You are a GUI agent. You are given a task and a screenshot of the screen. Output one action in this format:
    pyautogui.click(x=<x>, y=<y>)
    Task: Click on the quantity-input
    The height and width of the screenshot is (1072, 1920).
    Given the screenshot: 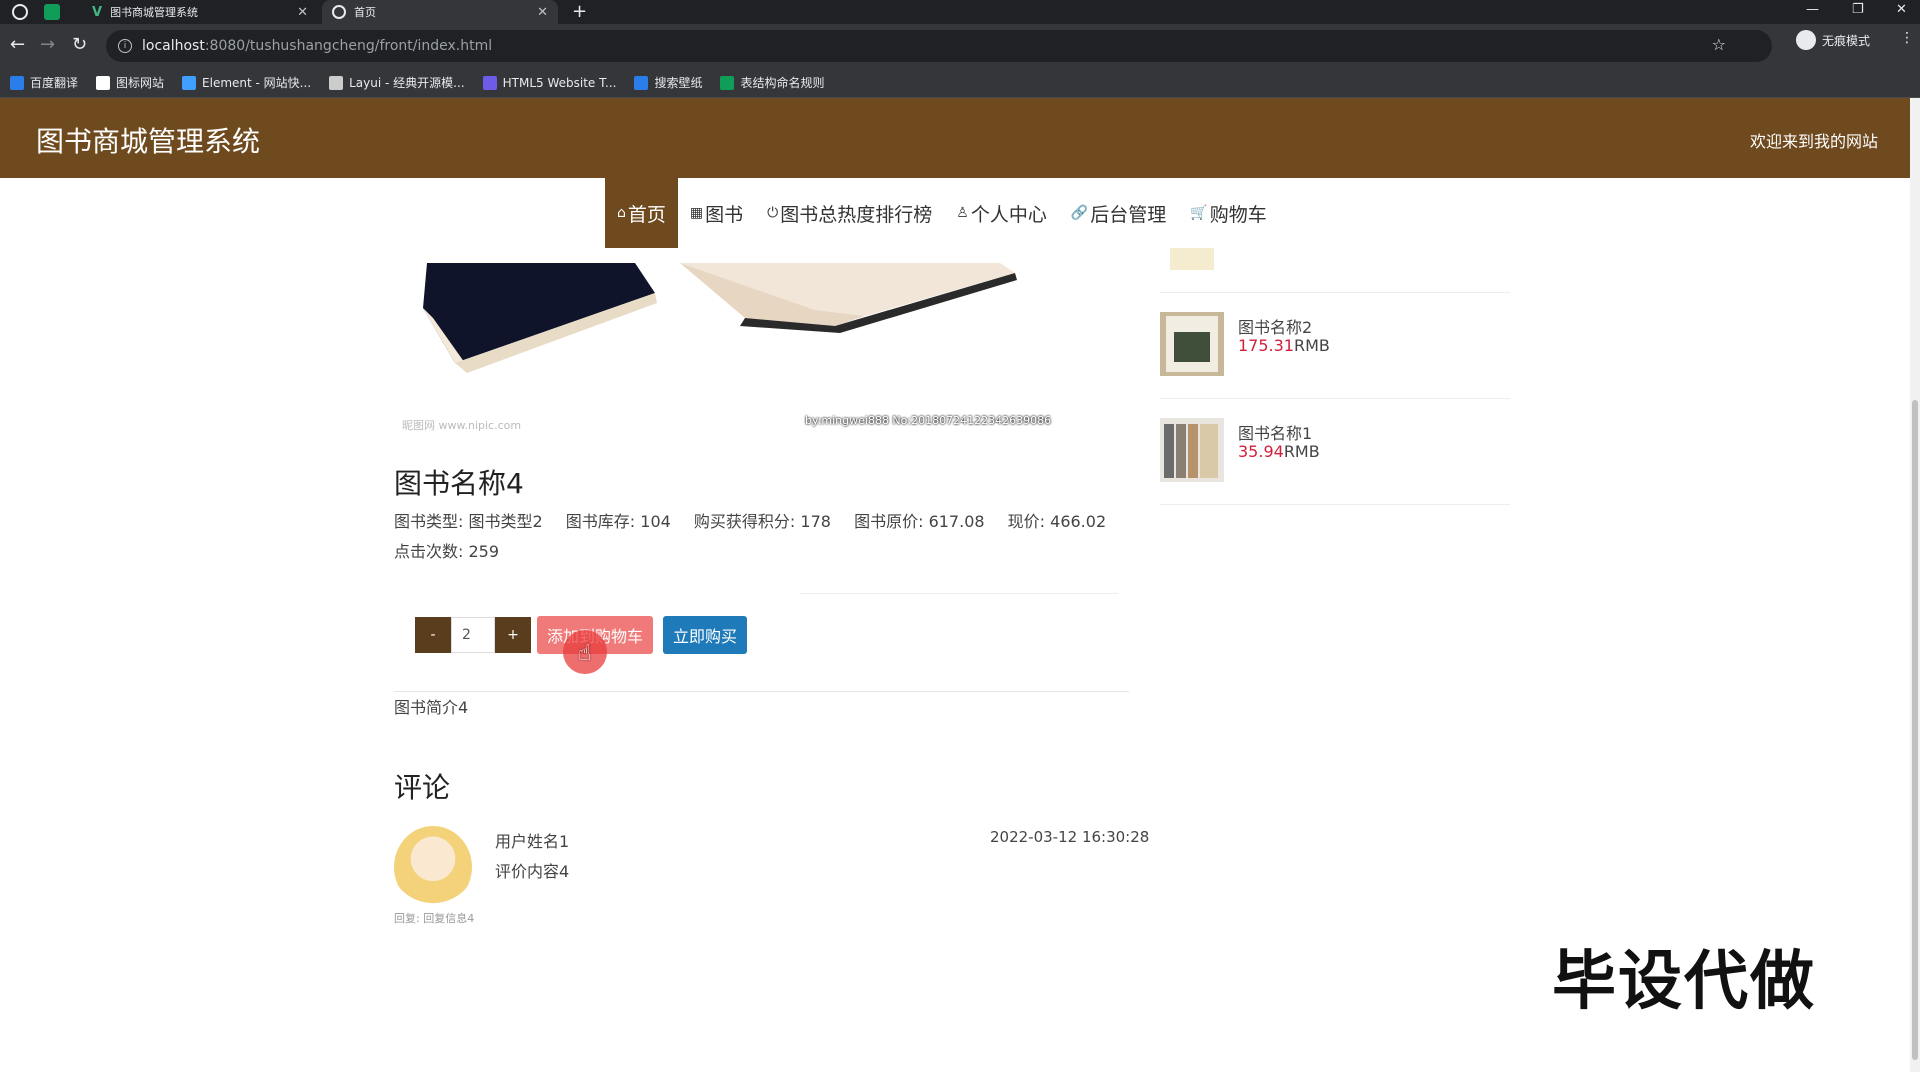 What is the action you would take?
    pyautogui.click(x=473, y=635)
    